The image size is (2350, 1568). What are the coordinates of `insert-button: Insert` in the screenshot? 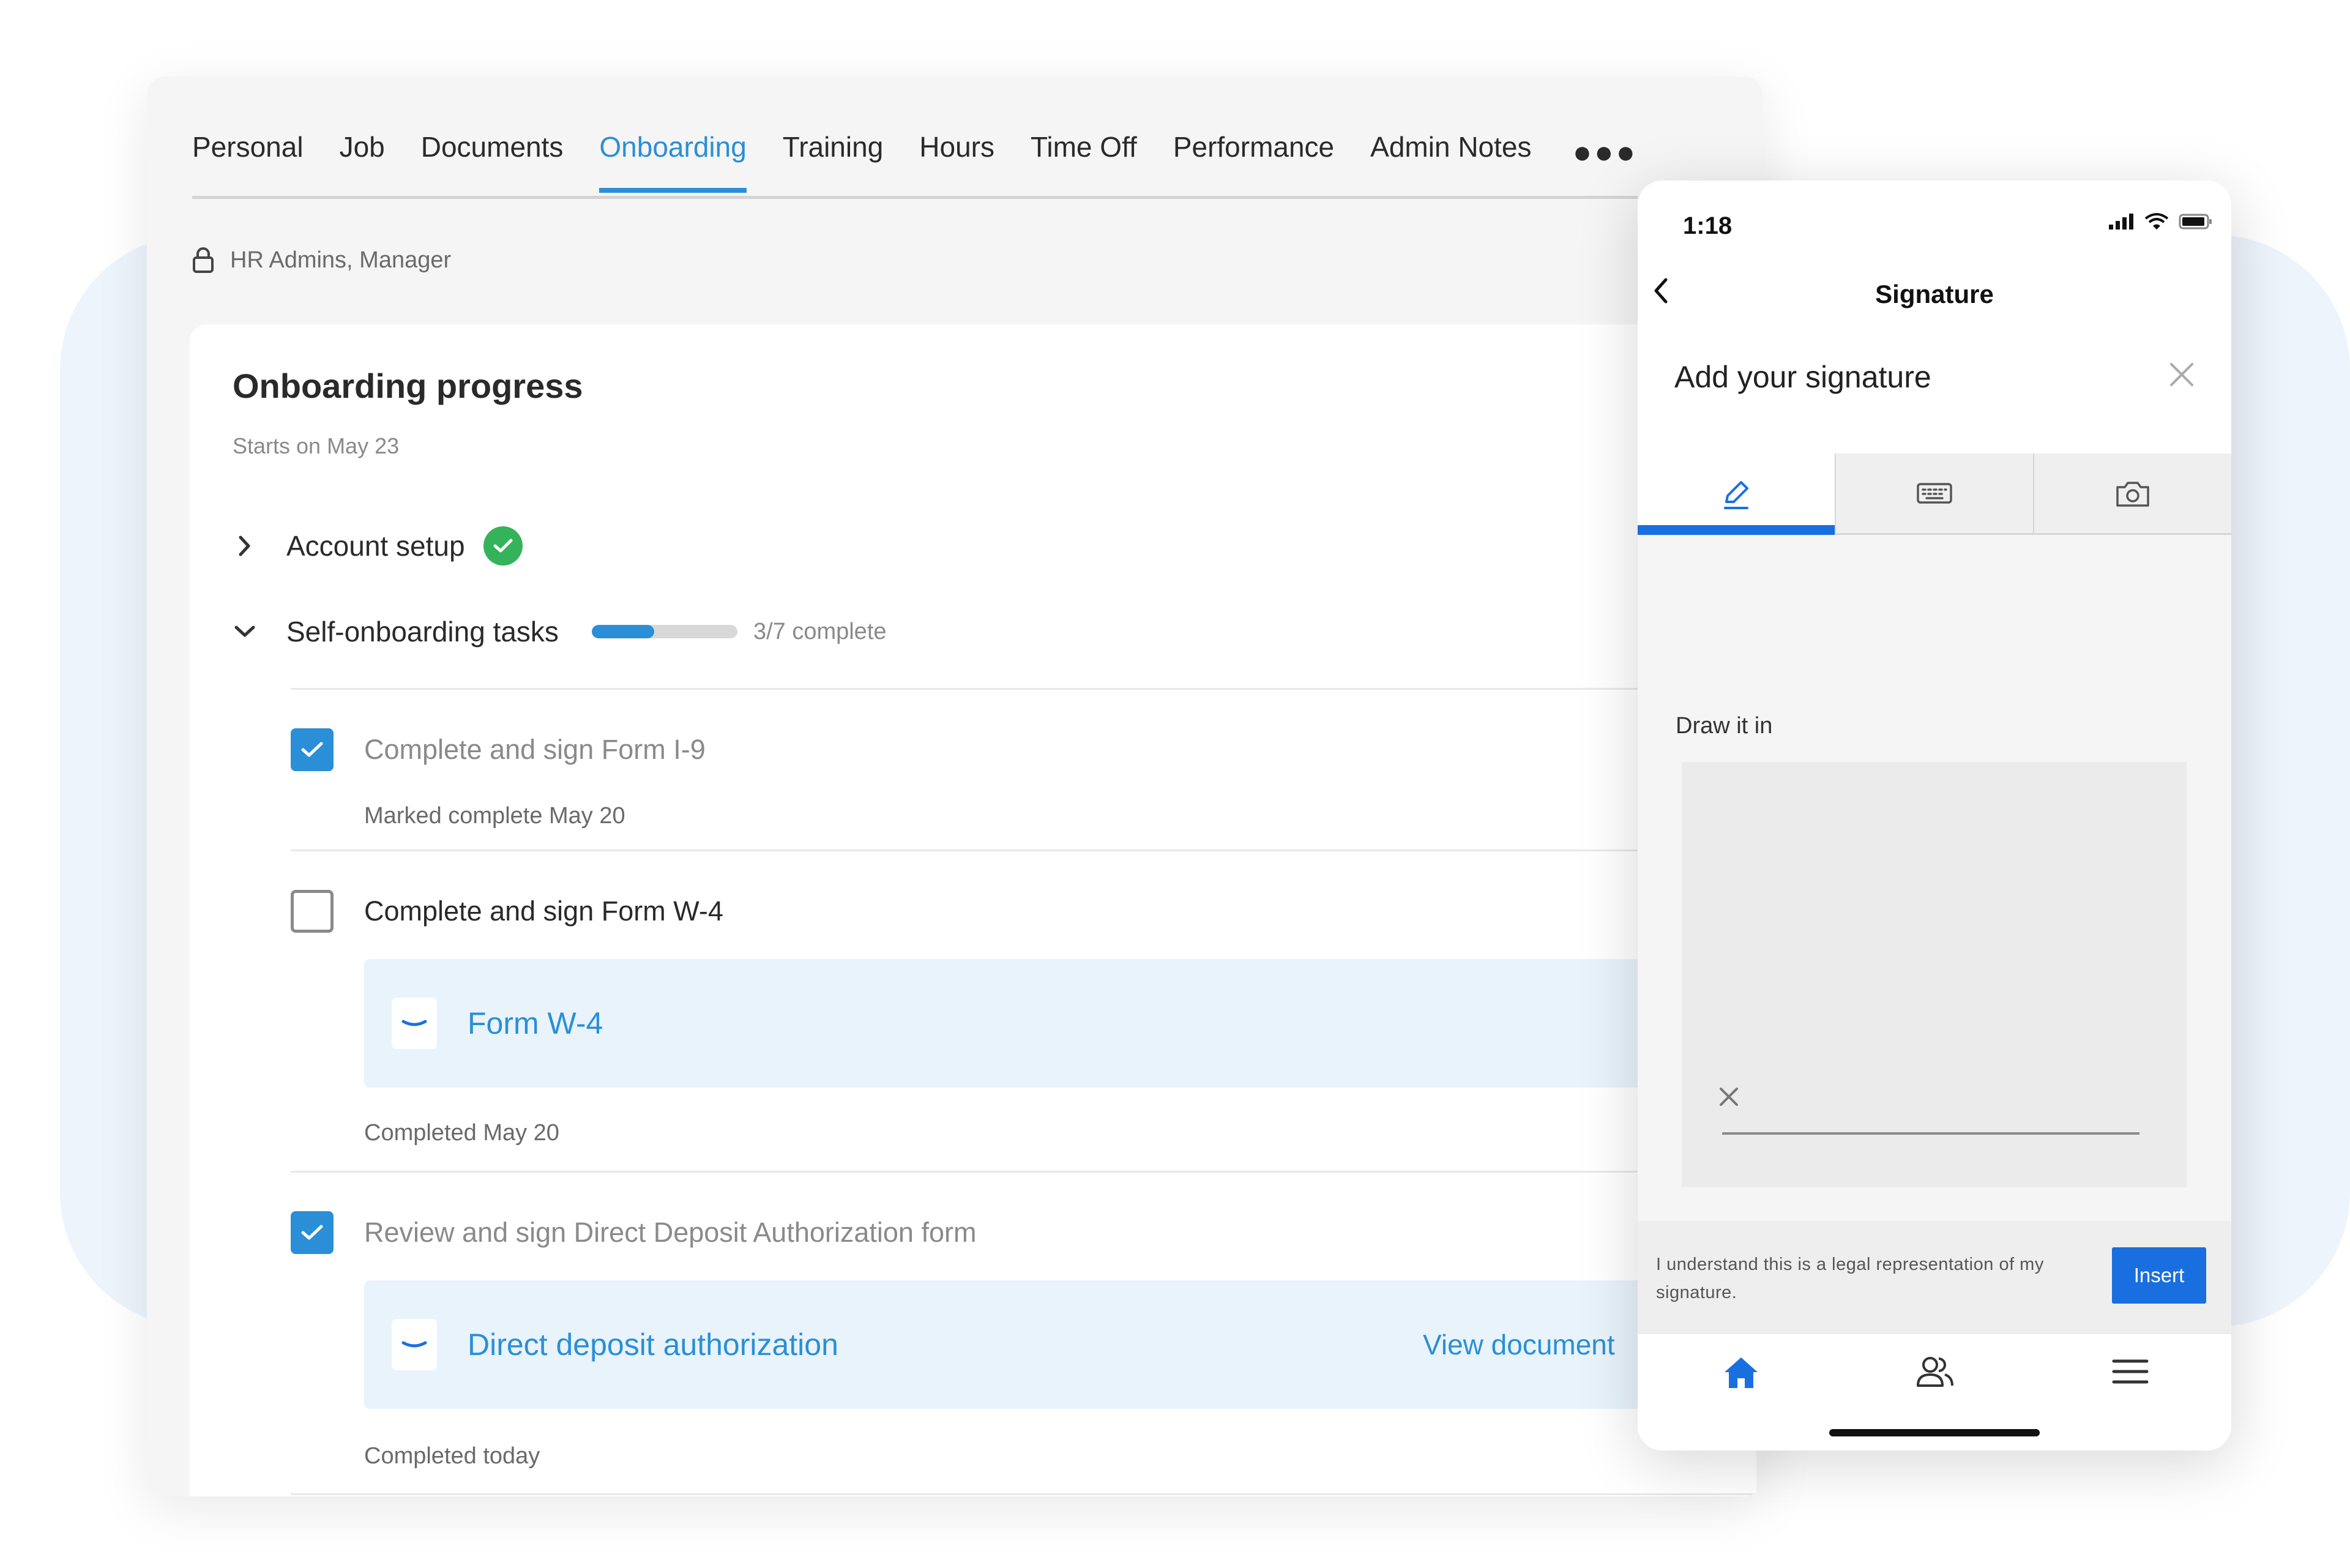 It's located at (2159, 1275).